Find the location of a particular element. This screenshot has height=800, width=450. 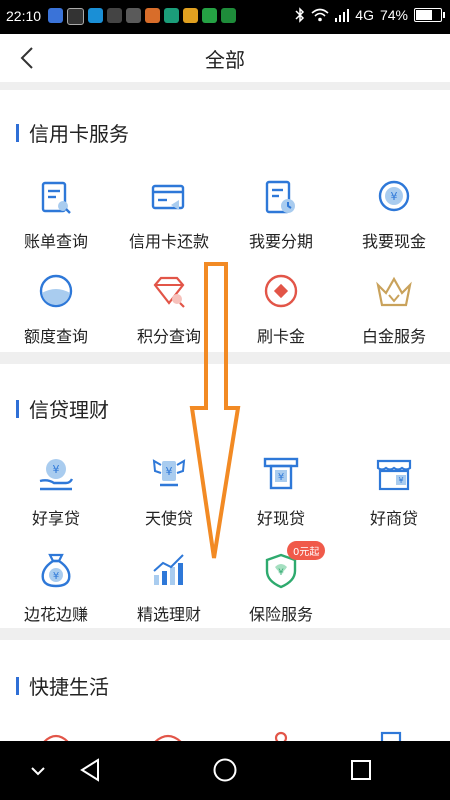

item-label: 边花边赚 is located at coordinates (55, 614).